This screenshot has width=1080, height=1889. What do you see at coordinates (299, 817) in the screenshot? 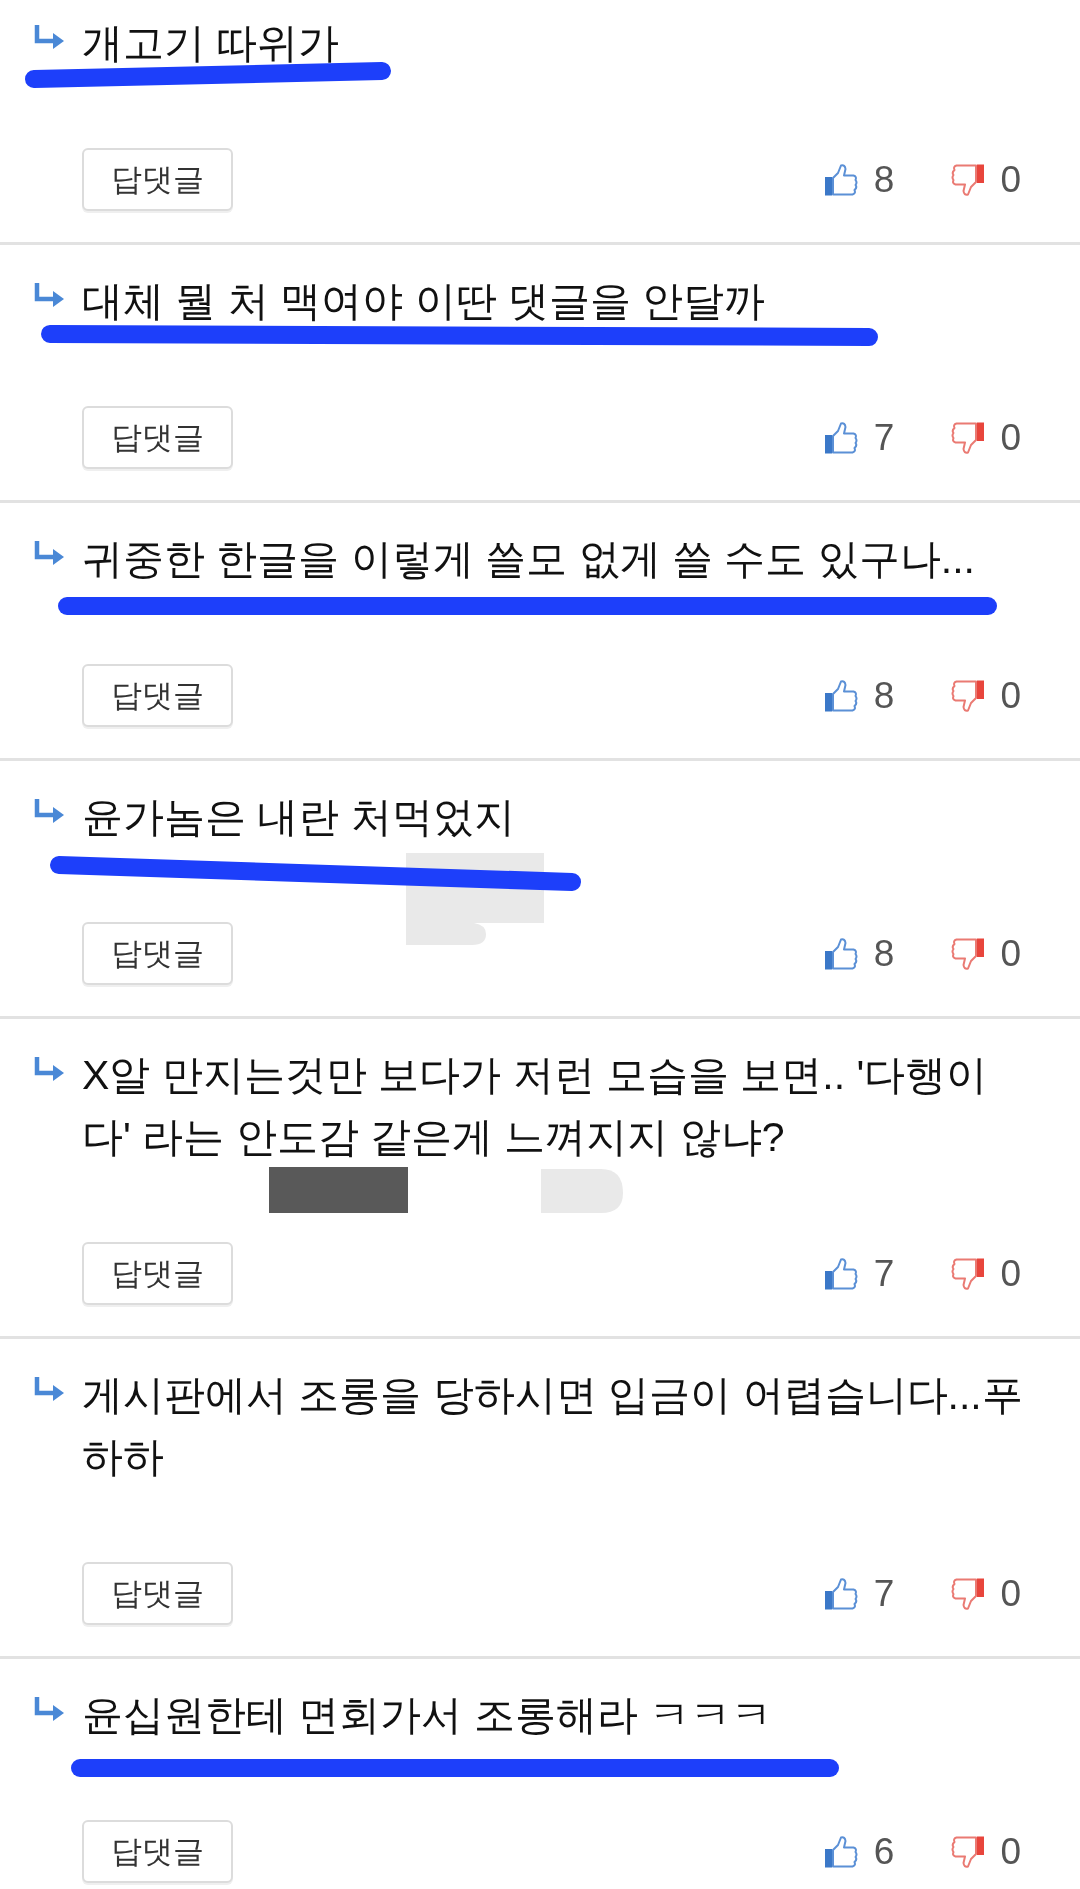
I see `comment-text: 윤가놈은 내란 처먹었지` at bounding box center [299, 817].